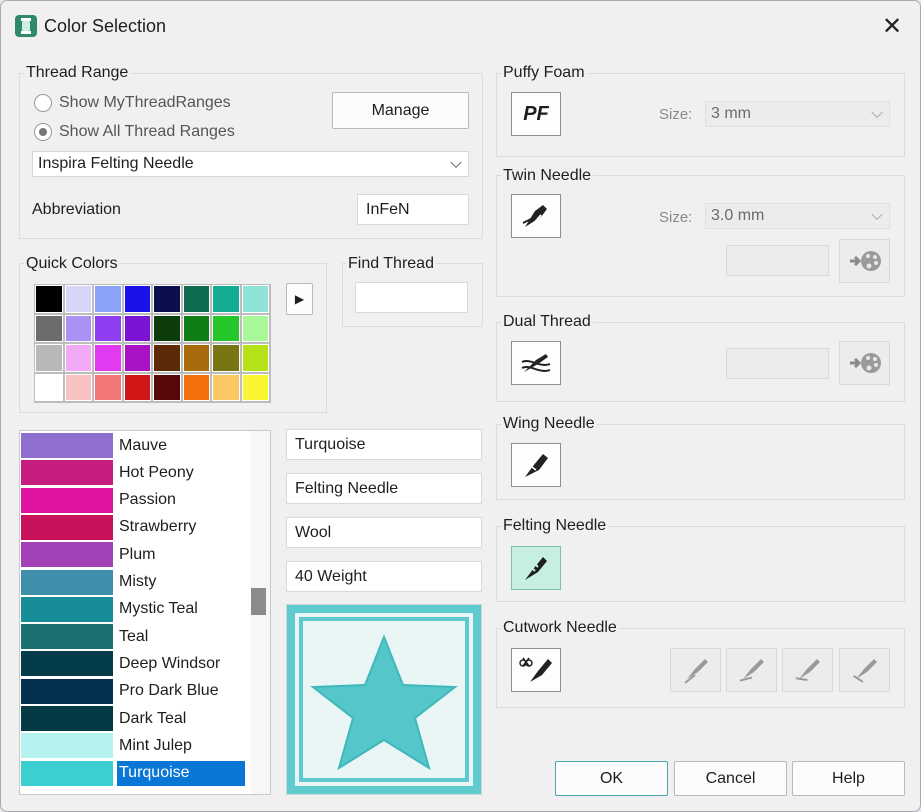  I want to click on thread-list-item: Teal, so click(133, 636).